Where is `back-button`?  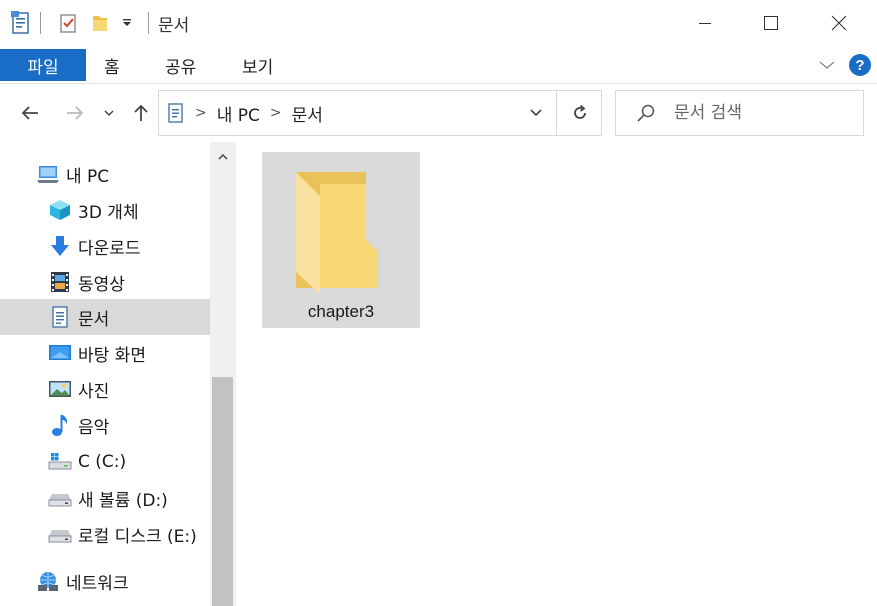 back-button is located at coordinates (30, 113).